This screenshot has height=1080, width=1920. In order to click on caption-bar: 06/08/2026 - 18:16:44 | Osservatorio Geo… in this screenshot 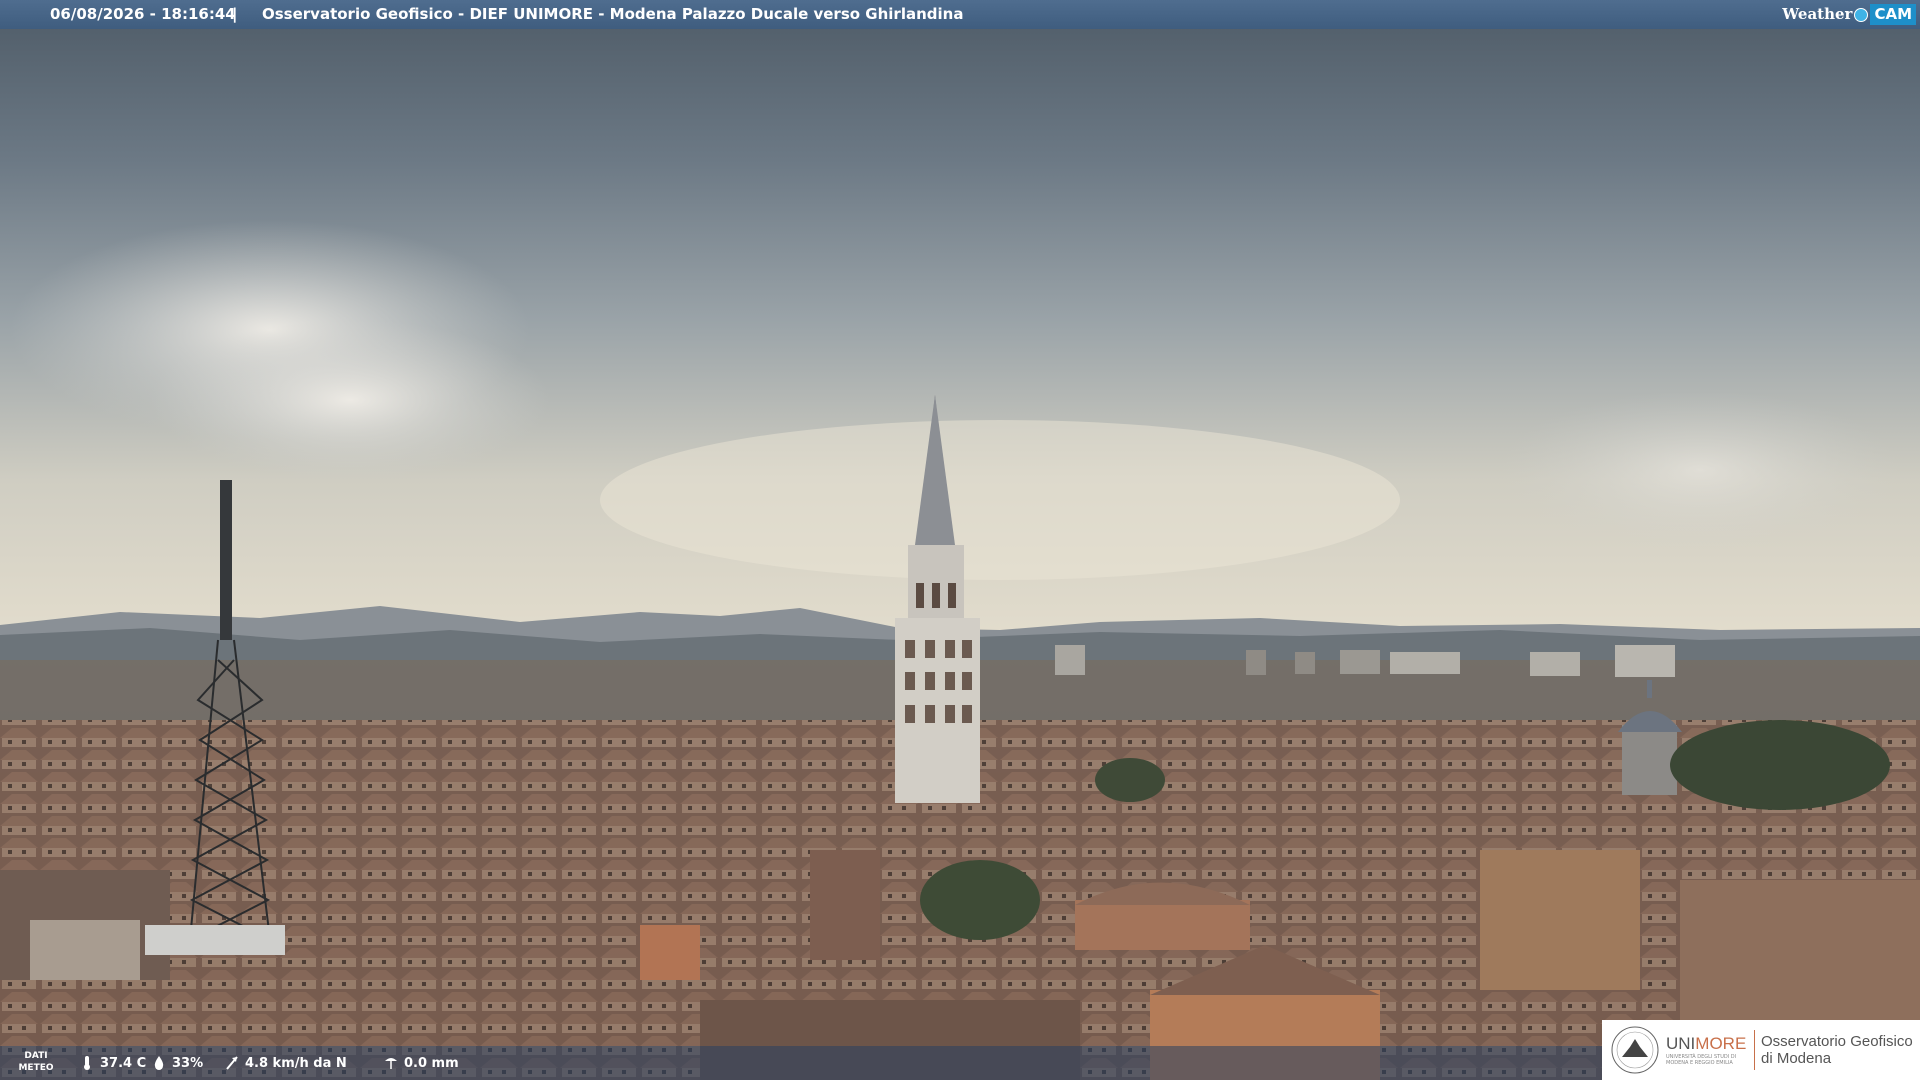, I will do `click(960, 14)`.